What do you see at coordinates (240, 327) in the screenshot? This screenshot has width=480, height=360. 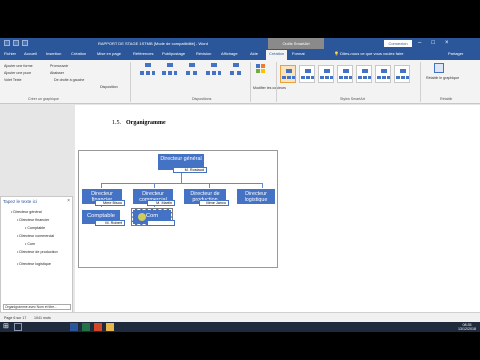 I see `windows-taskbar: ⊞ 08:35 13/12/2018` at bounding box center [240, 327].